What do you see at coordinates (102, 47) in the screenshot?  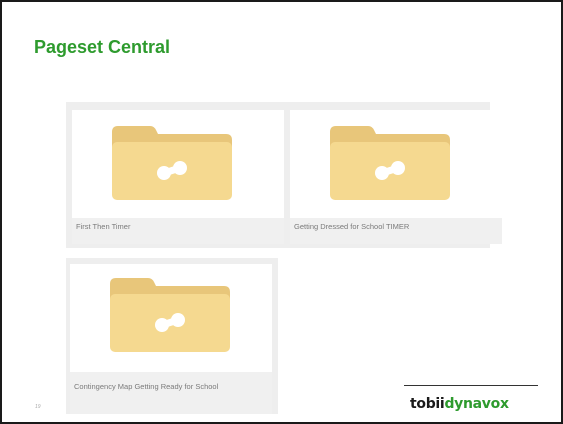 I see `page-title: Pageset Central` at bounding box center [102, 47].